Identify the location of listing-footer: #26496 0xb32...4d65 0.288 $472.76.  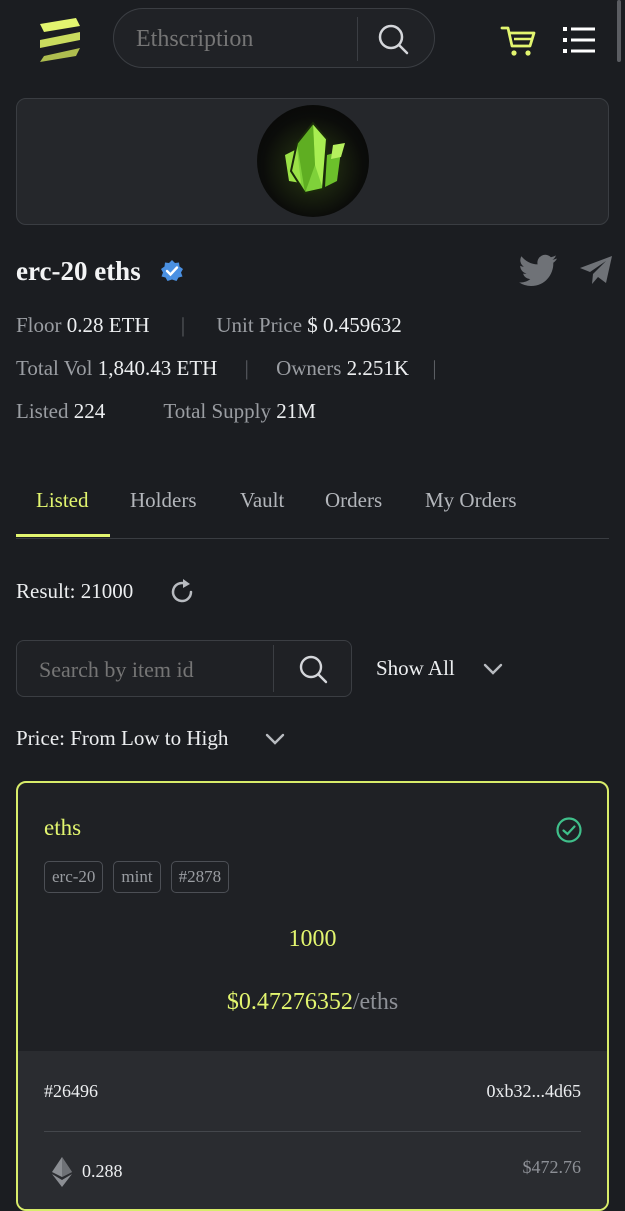
(312, 1130).